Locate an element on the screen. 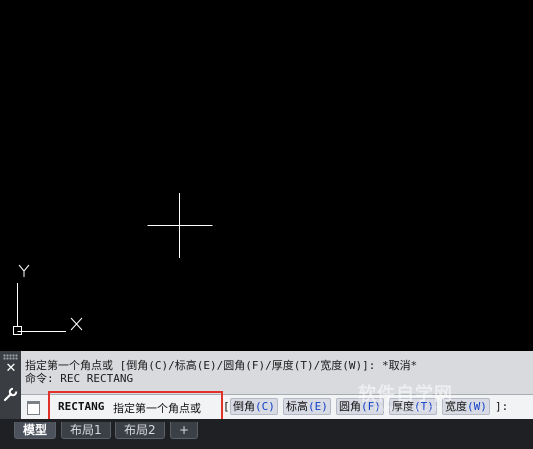  canvas-graphics is located at coordinates (113, 264).